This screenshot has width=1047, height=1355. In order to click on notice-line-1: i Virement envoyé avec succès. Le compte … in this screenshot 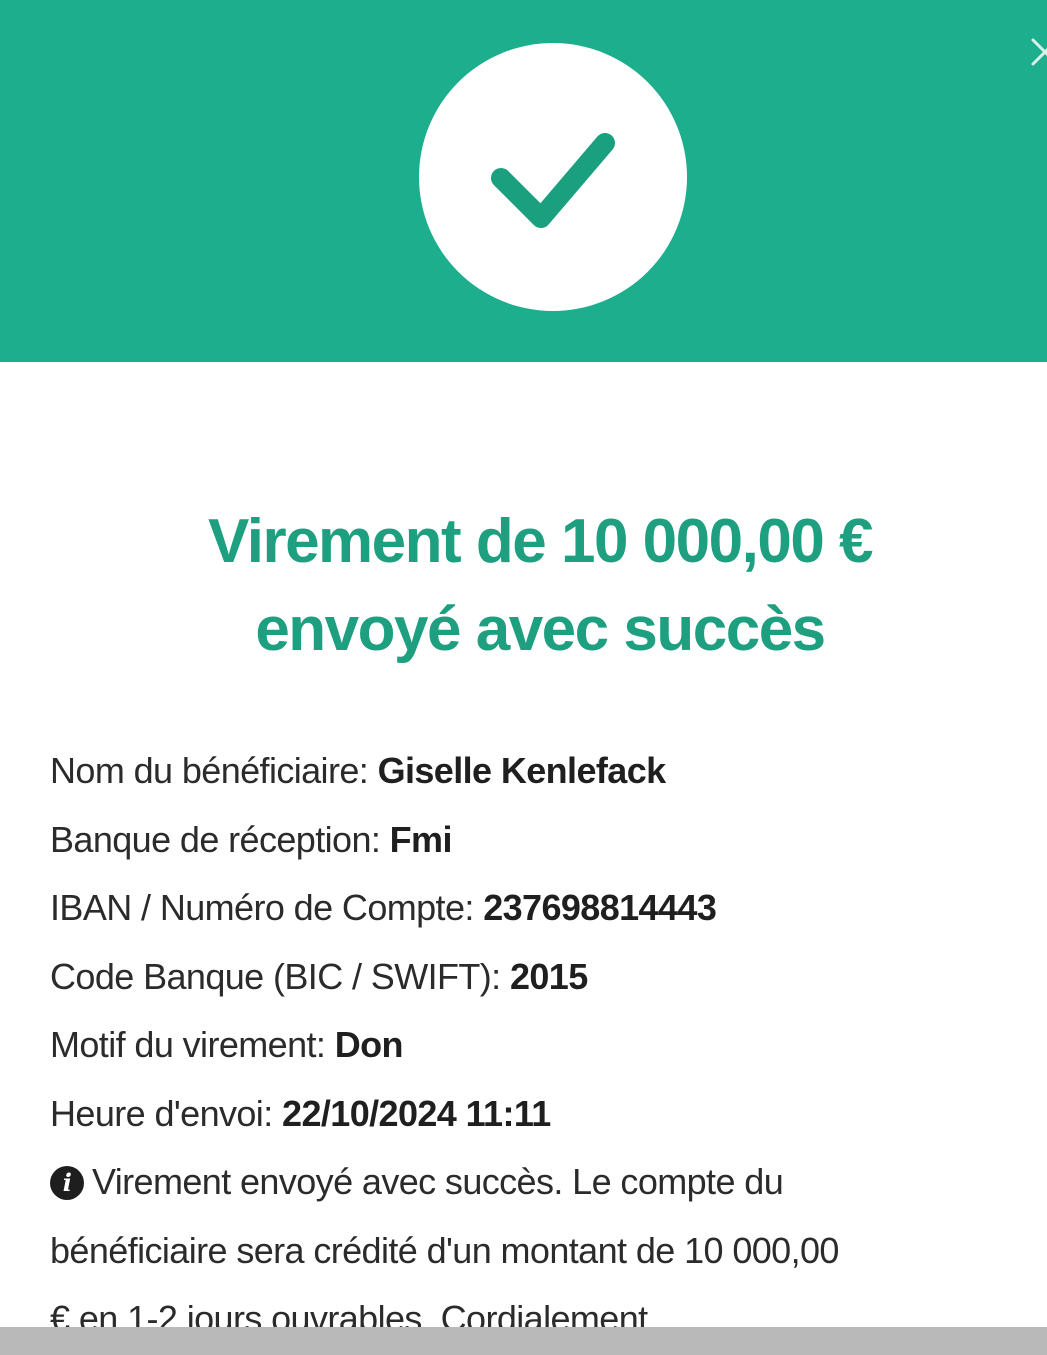, I will do `click(547, 1182)`.